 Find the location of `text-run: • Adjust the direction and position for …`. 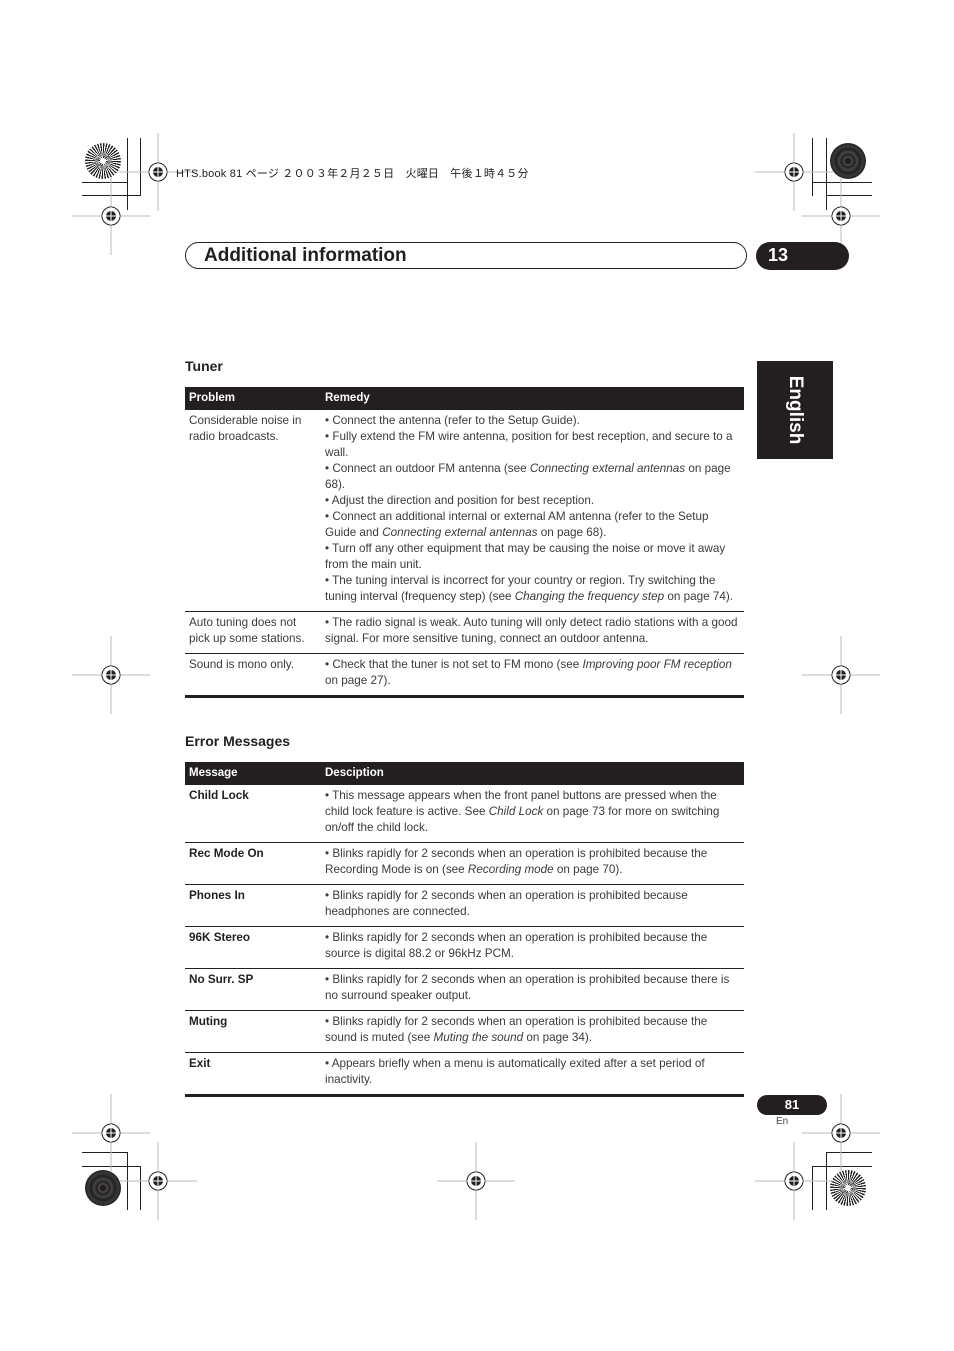

text-run: • Adjust the direction and position for … is located at coordinates (460, 500).